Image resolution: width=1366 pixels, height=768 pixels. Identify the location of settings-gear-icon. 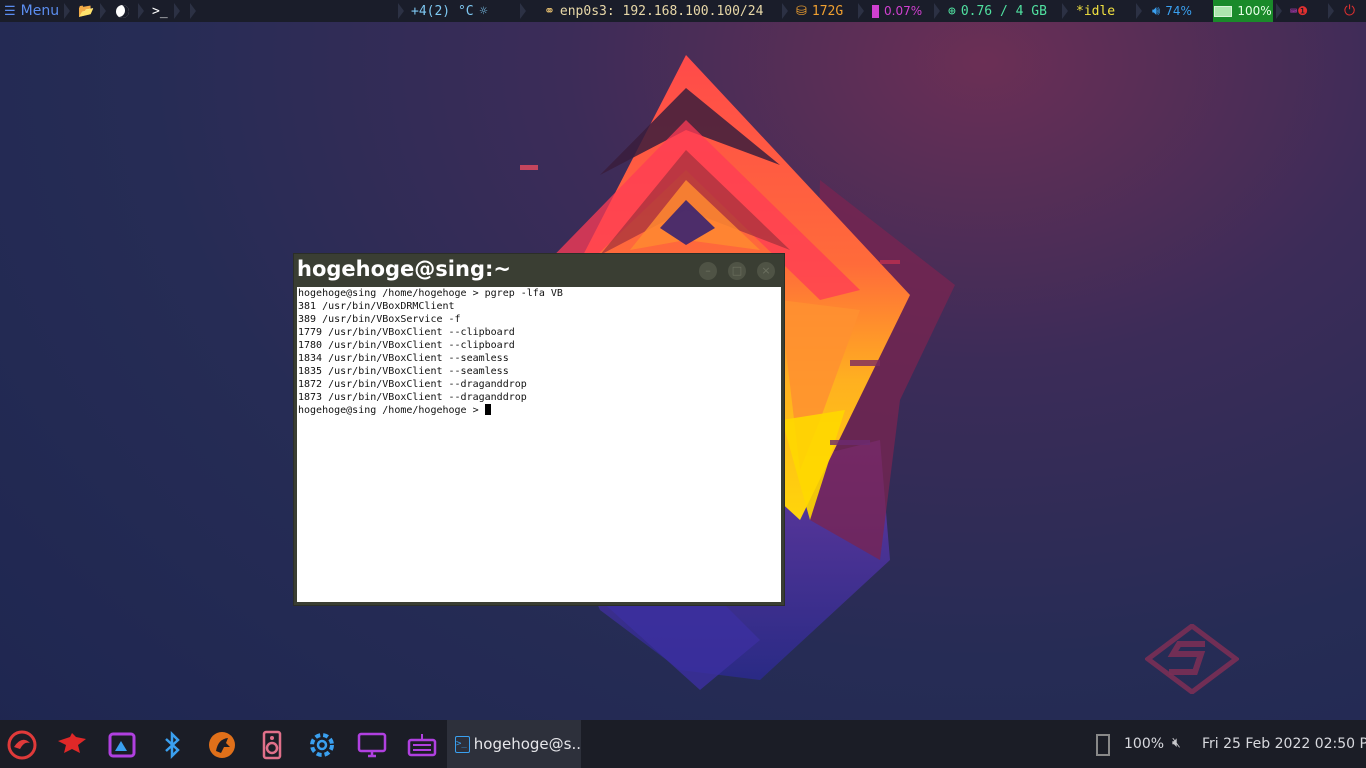
(322, 745).